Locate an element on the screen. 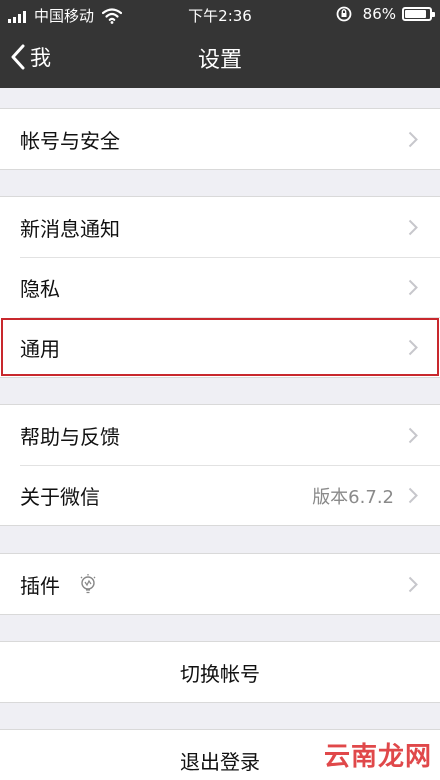 This screenshot has width=440, height=780. new-message-notification-row: 新消息通知 is located at coordinates (220, 227).